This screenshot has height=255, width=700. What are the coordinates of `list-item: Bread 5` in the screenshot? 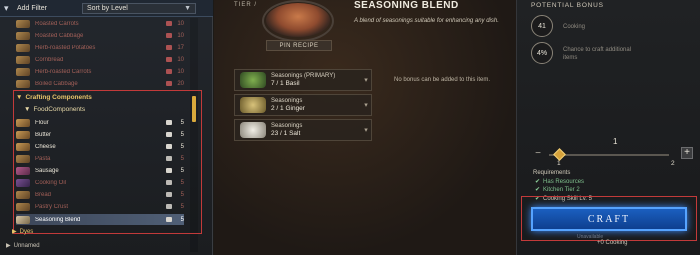 It's located at (100, 194).